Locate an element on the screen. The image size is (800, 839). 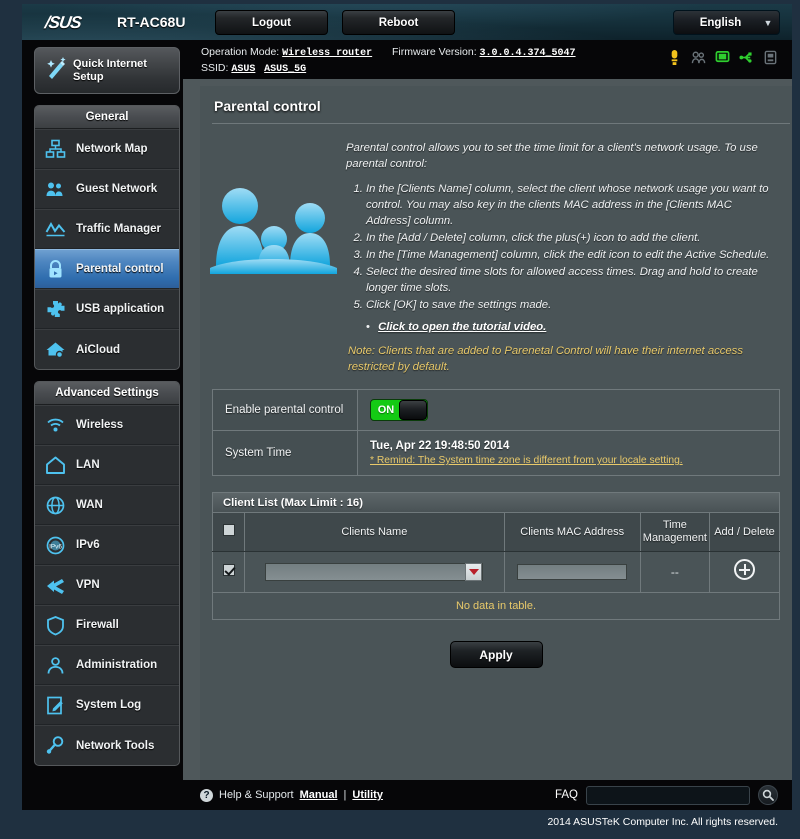
ssid-label: SSID: is located at coordinates (215, 68).